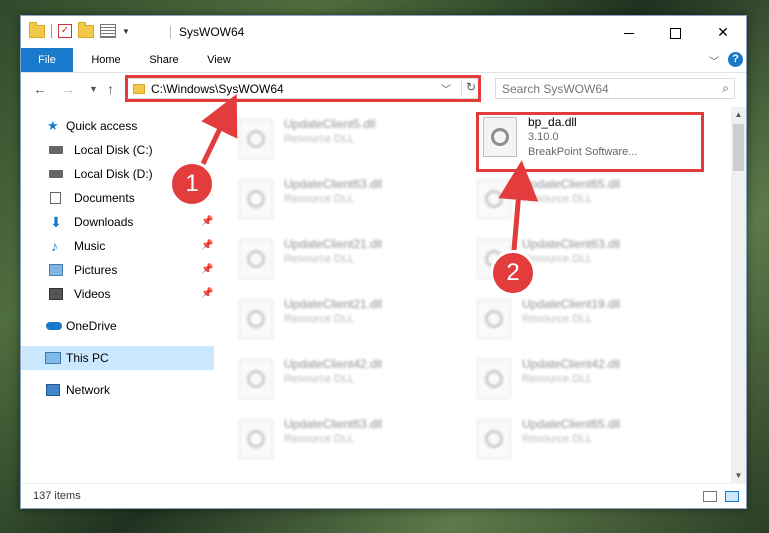 The width and height of the screenshot is (769, 533). I want to click on computer-icon, so click(53, 358).